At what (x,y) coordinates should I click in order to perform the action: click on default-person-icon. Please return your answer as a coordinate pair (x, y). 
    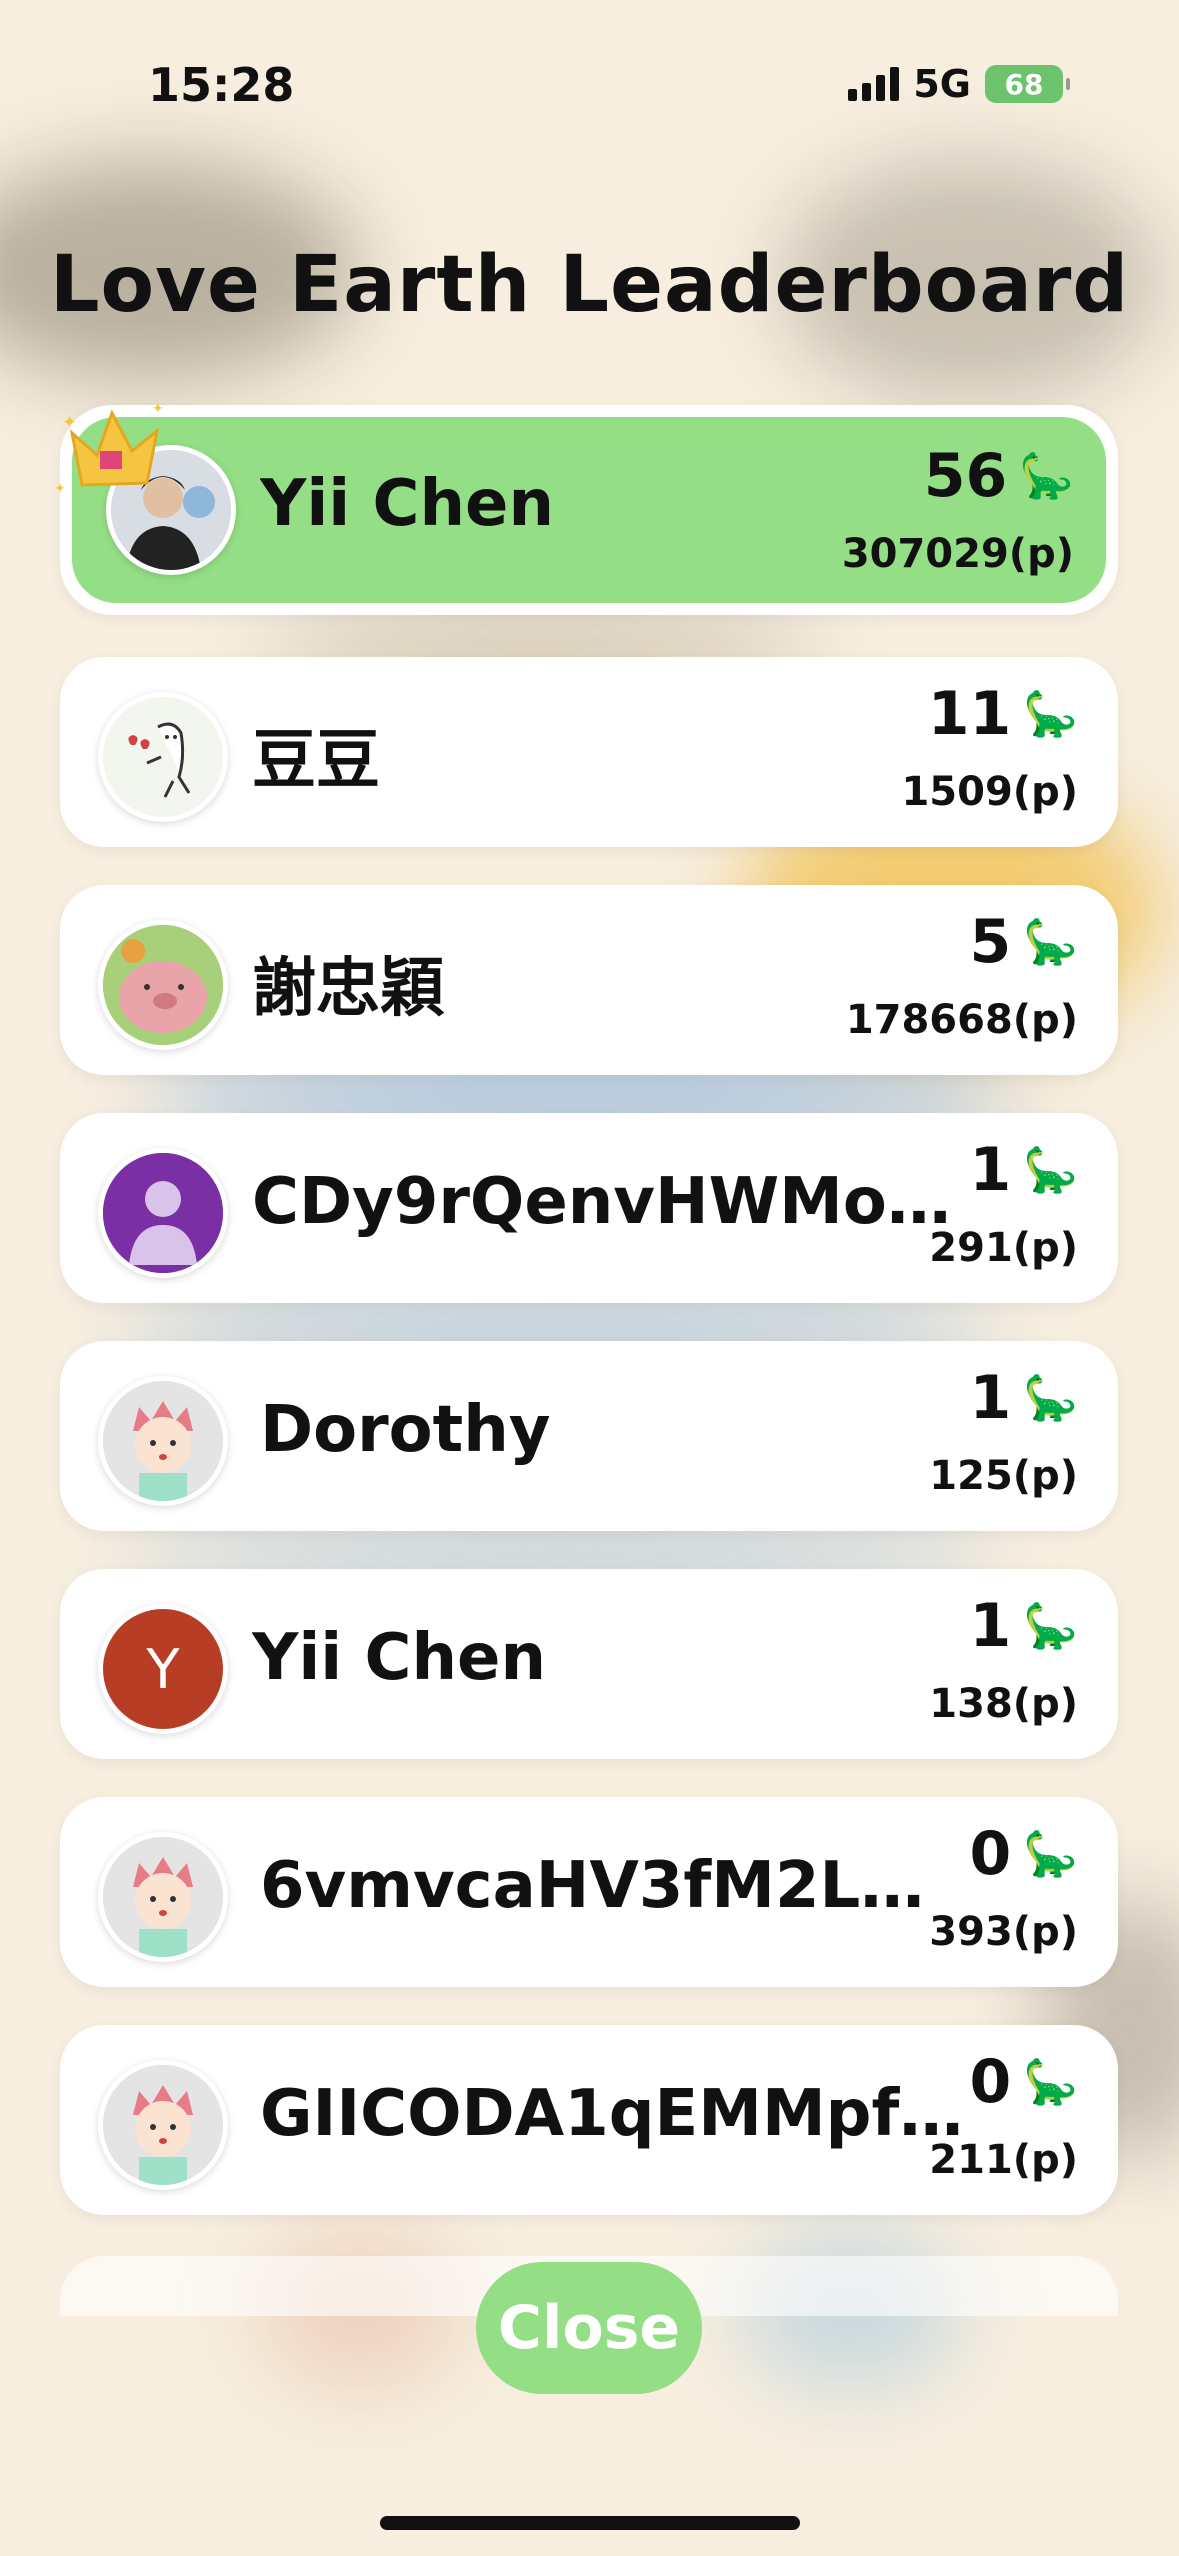
    Looking at the image, I should click on (163, 1213).